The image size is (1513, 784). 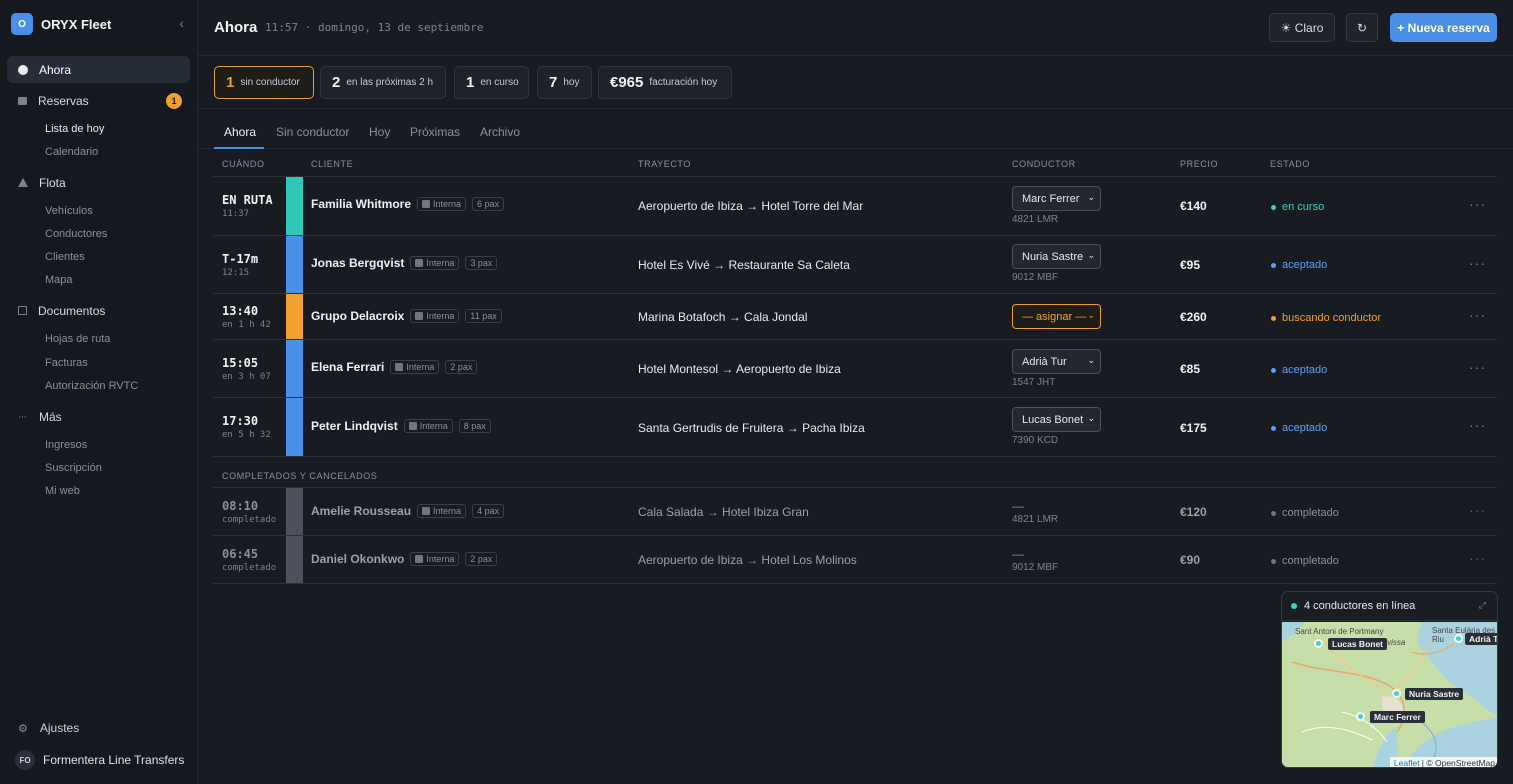 I want to click on nav-item-bookings: Reservas 1, so click(x=98, y=100).